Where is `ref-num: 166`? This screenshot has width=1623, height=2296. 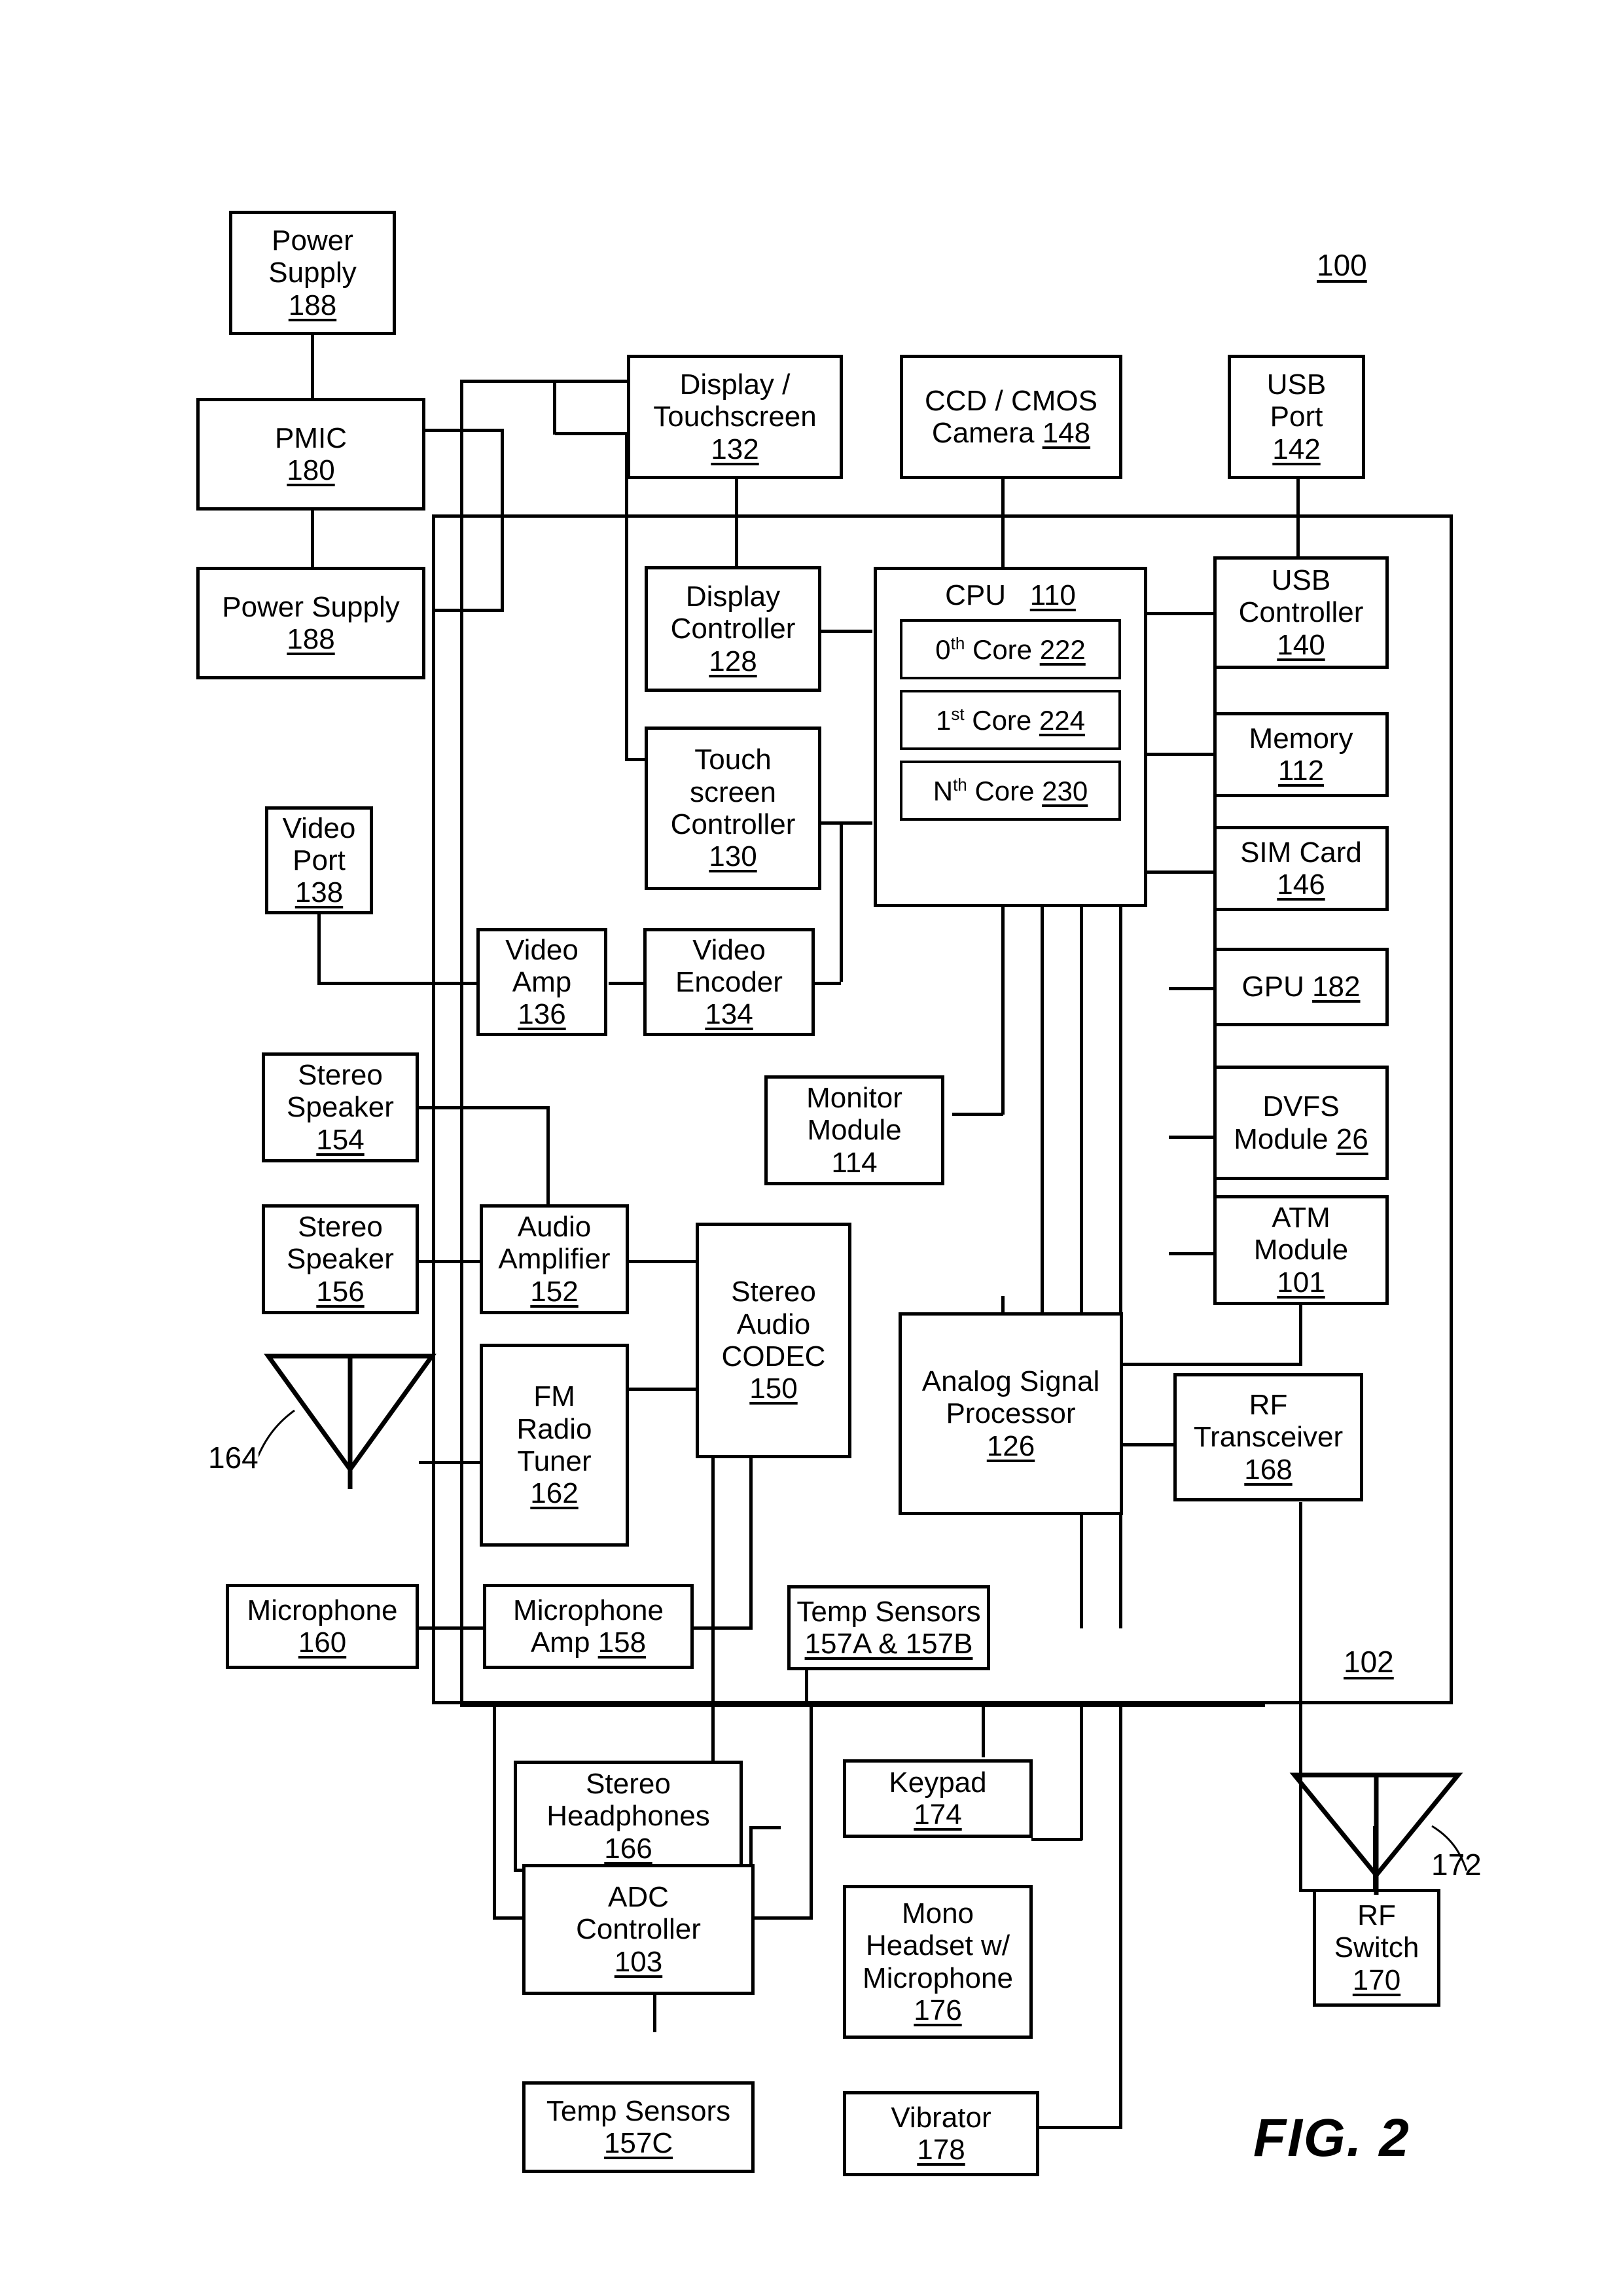
ref-num: 166 is located at coordinates (628, 1848).